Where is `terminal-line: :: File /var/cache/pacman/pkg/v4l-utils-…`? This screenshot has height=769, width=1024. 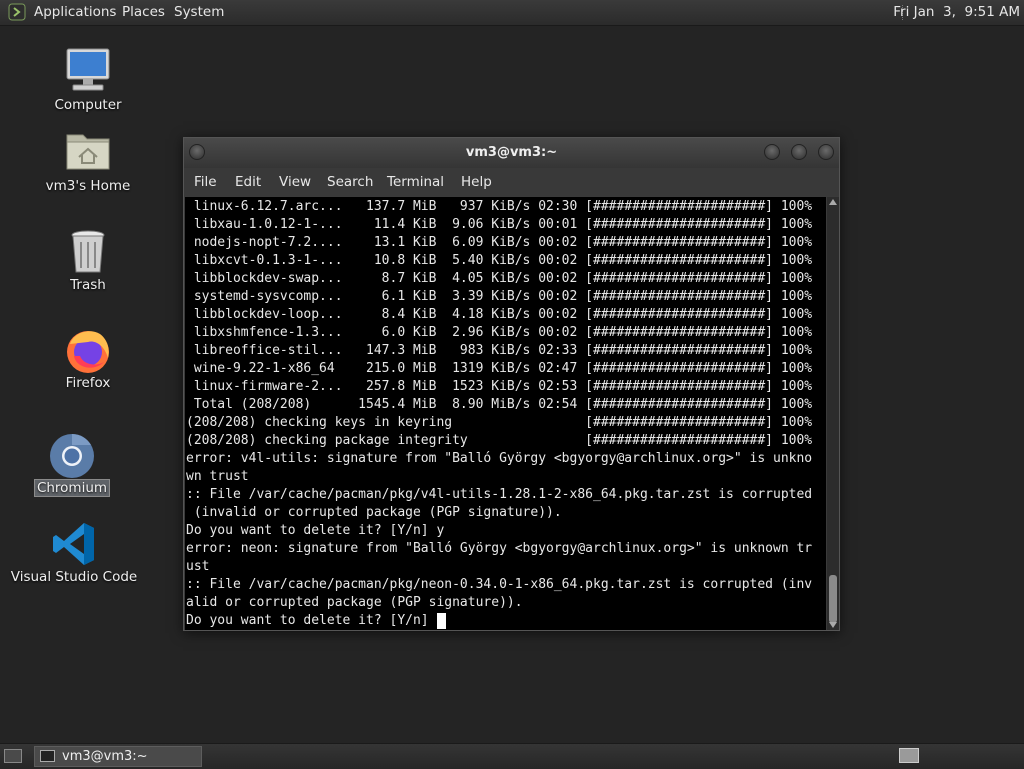
terminal-line: :: File /var/cache/pacman/pkg/v4l-utils-… is located at coordinates (499, 494).